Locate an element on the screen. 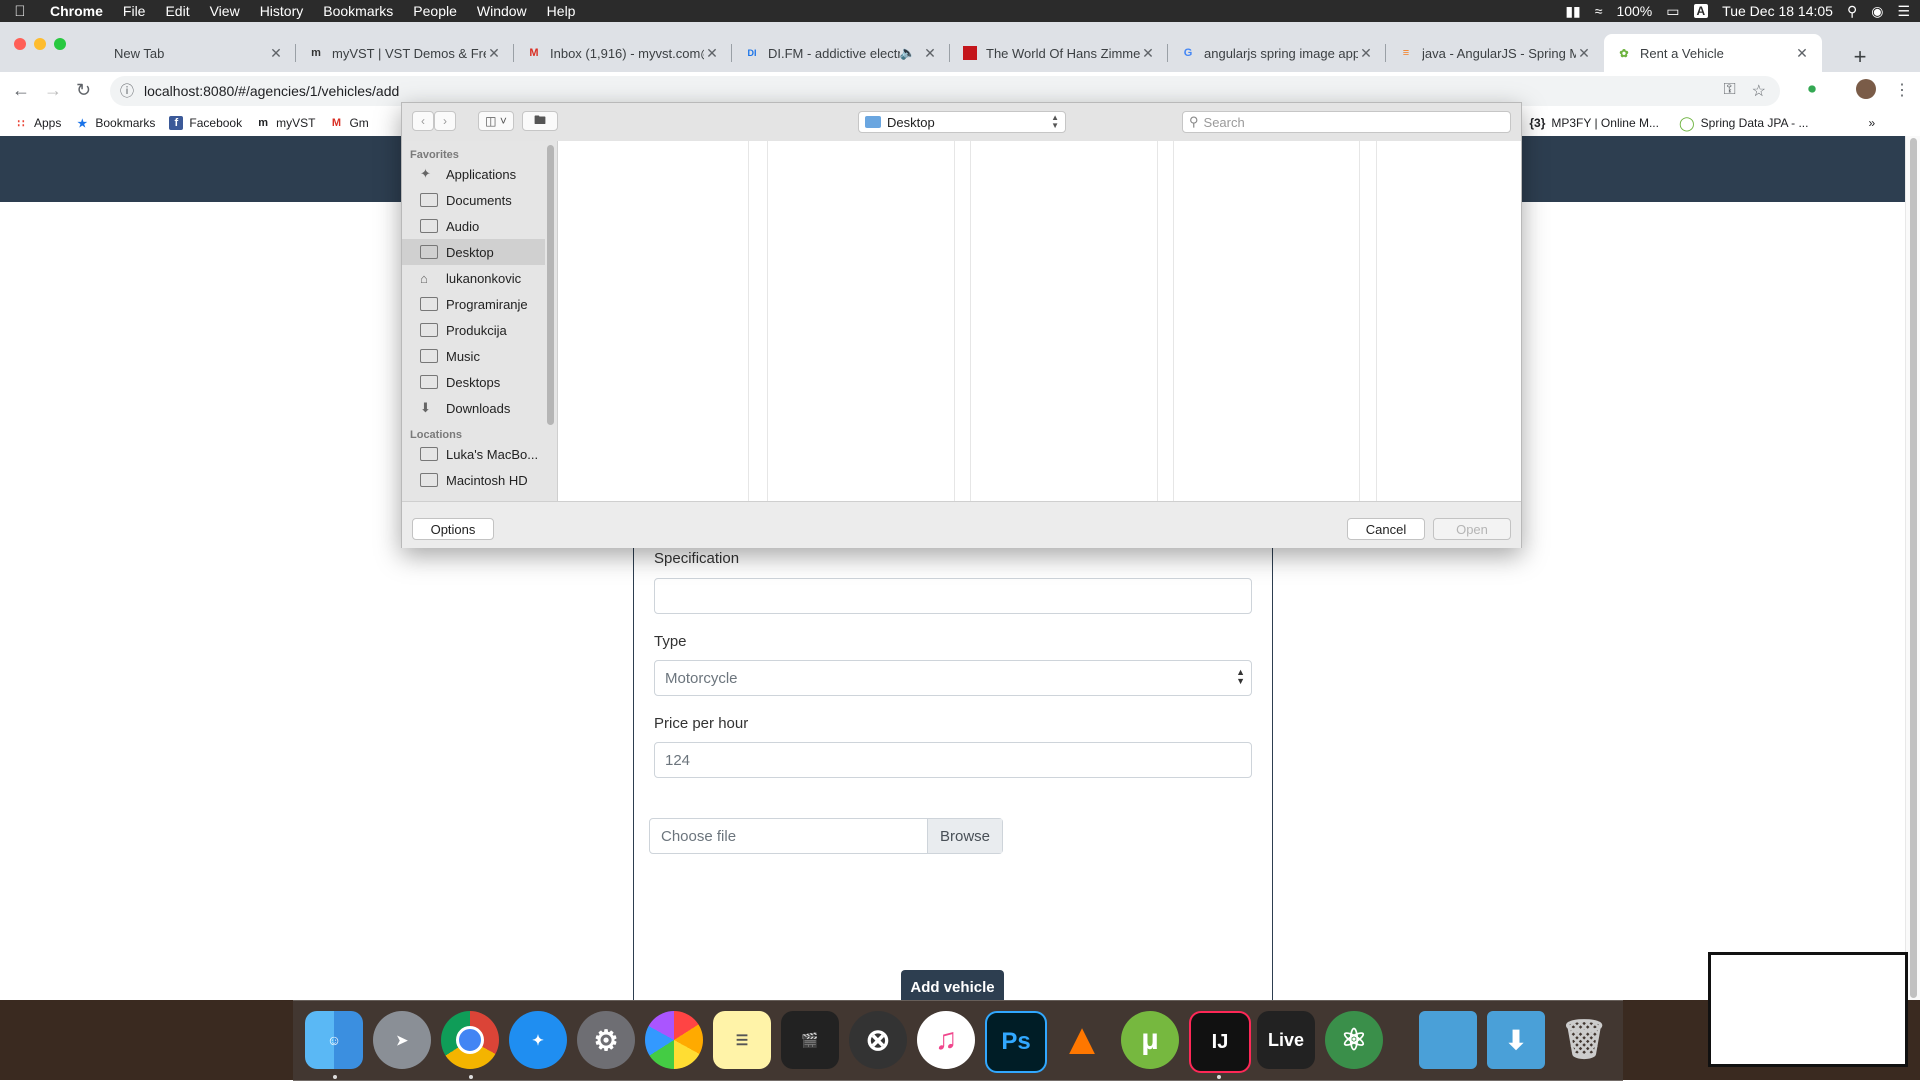  file-upload: Choose file Browse is located at coordinates (826, 836).